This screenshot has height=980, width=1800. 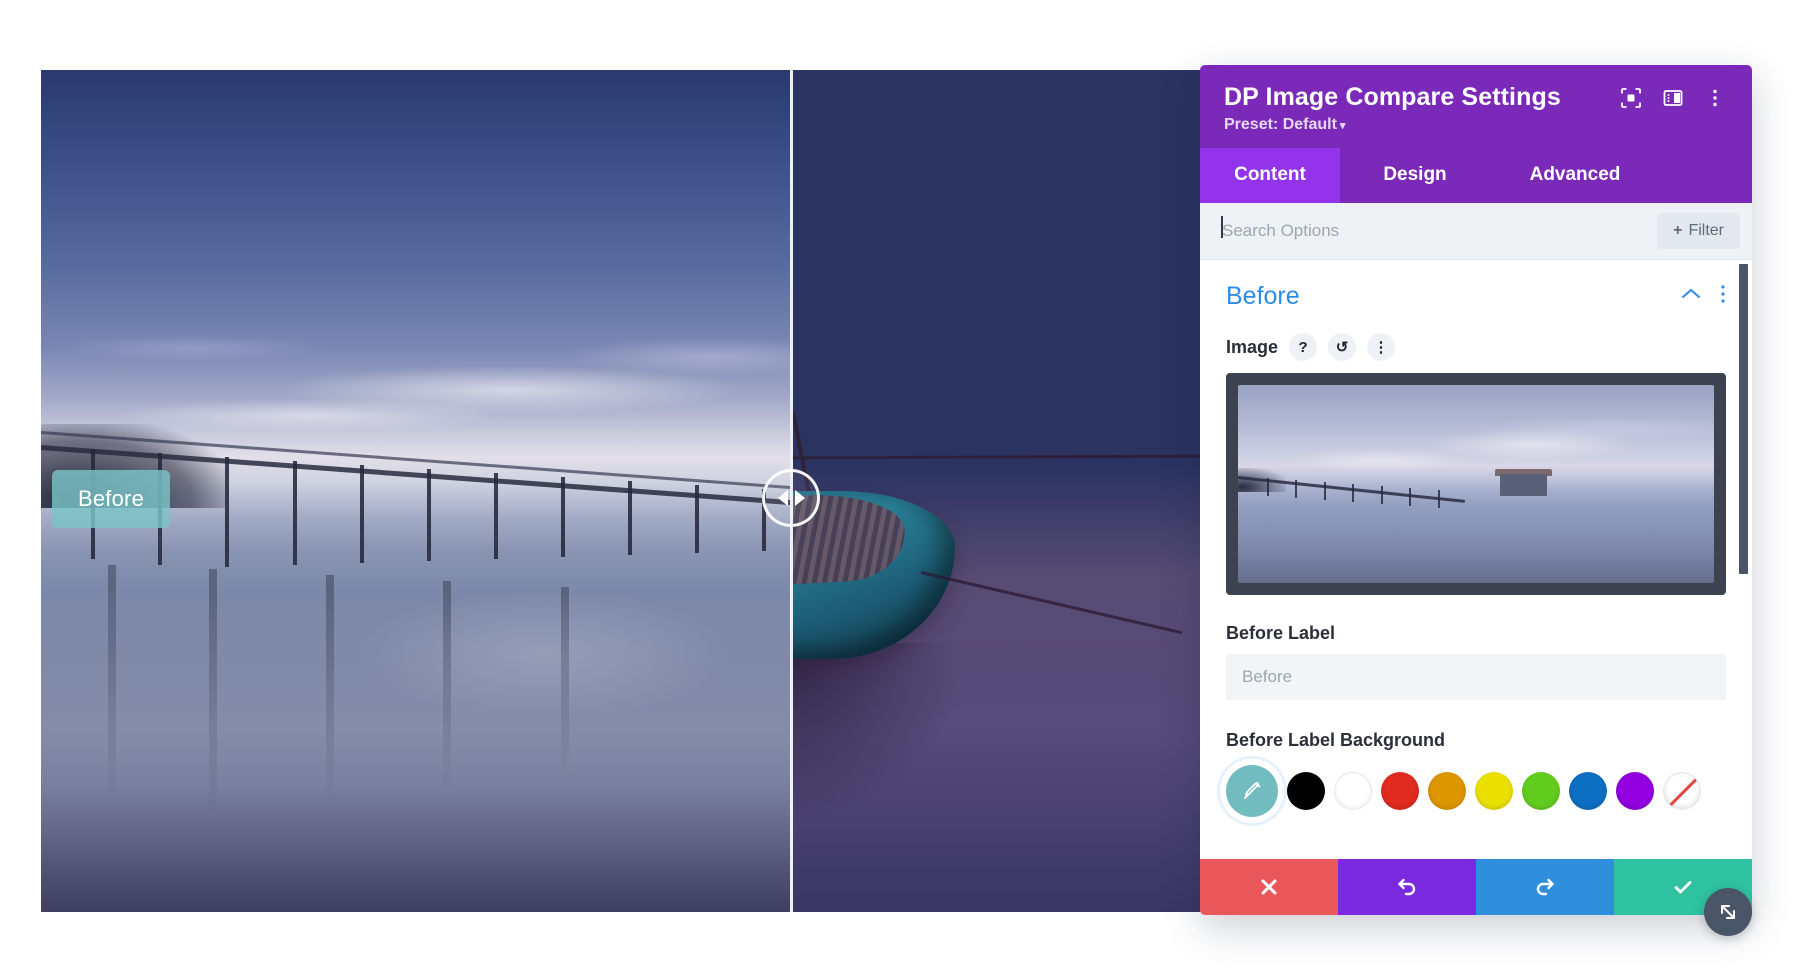 What do you see at coordinates (1541, 791) in the screenshot?
I see `swatch-green` at bounding box center [1541, 791].